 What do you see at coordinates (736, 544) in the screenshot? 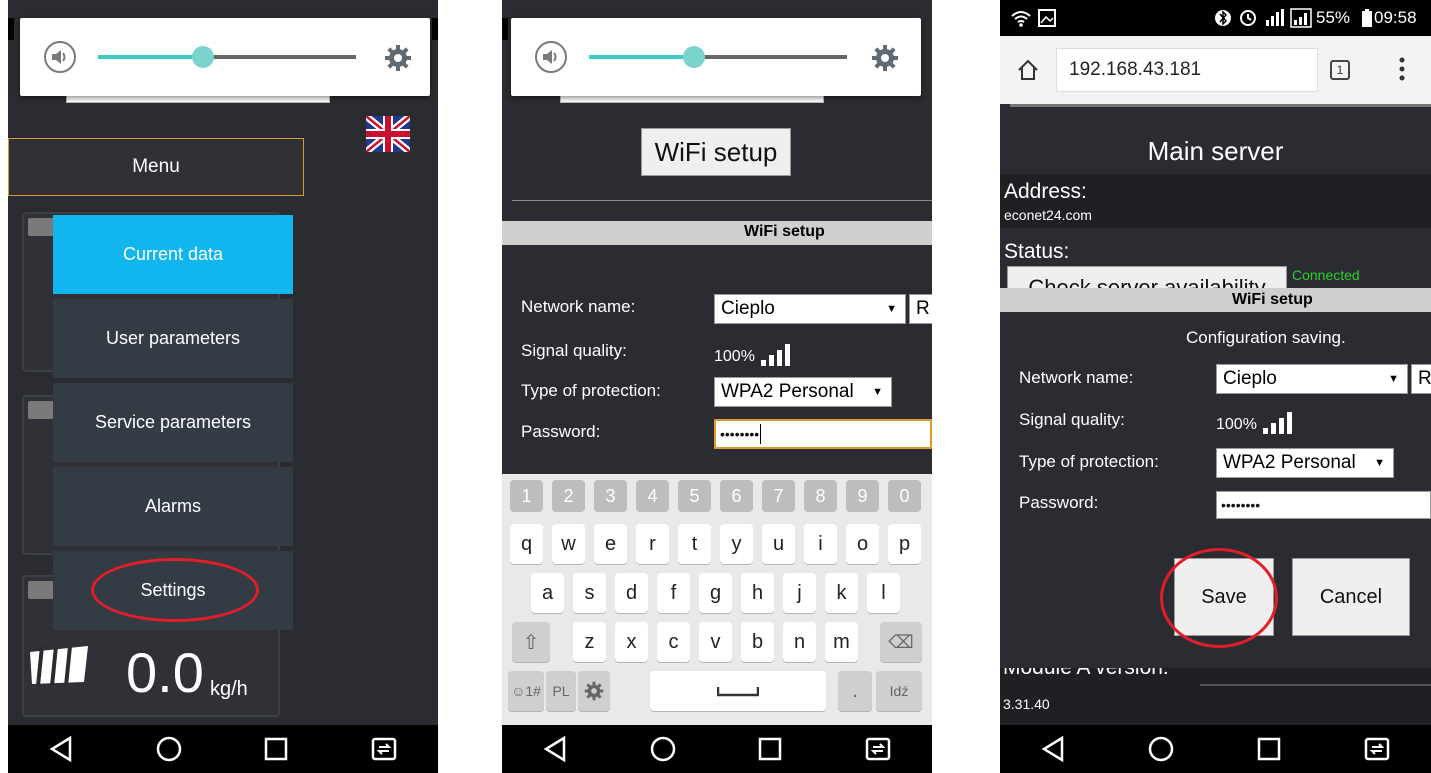
I see `letter-key-y: y` at bounding box center [736, 544].